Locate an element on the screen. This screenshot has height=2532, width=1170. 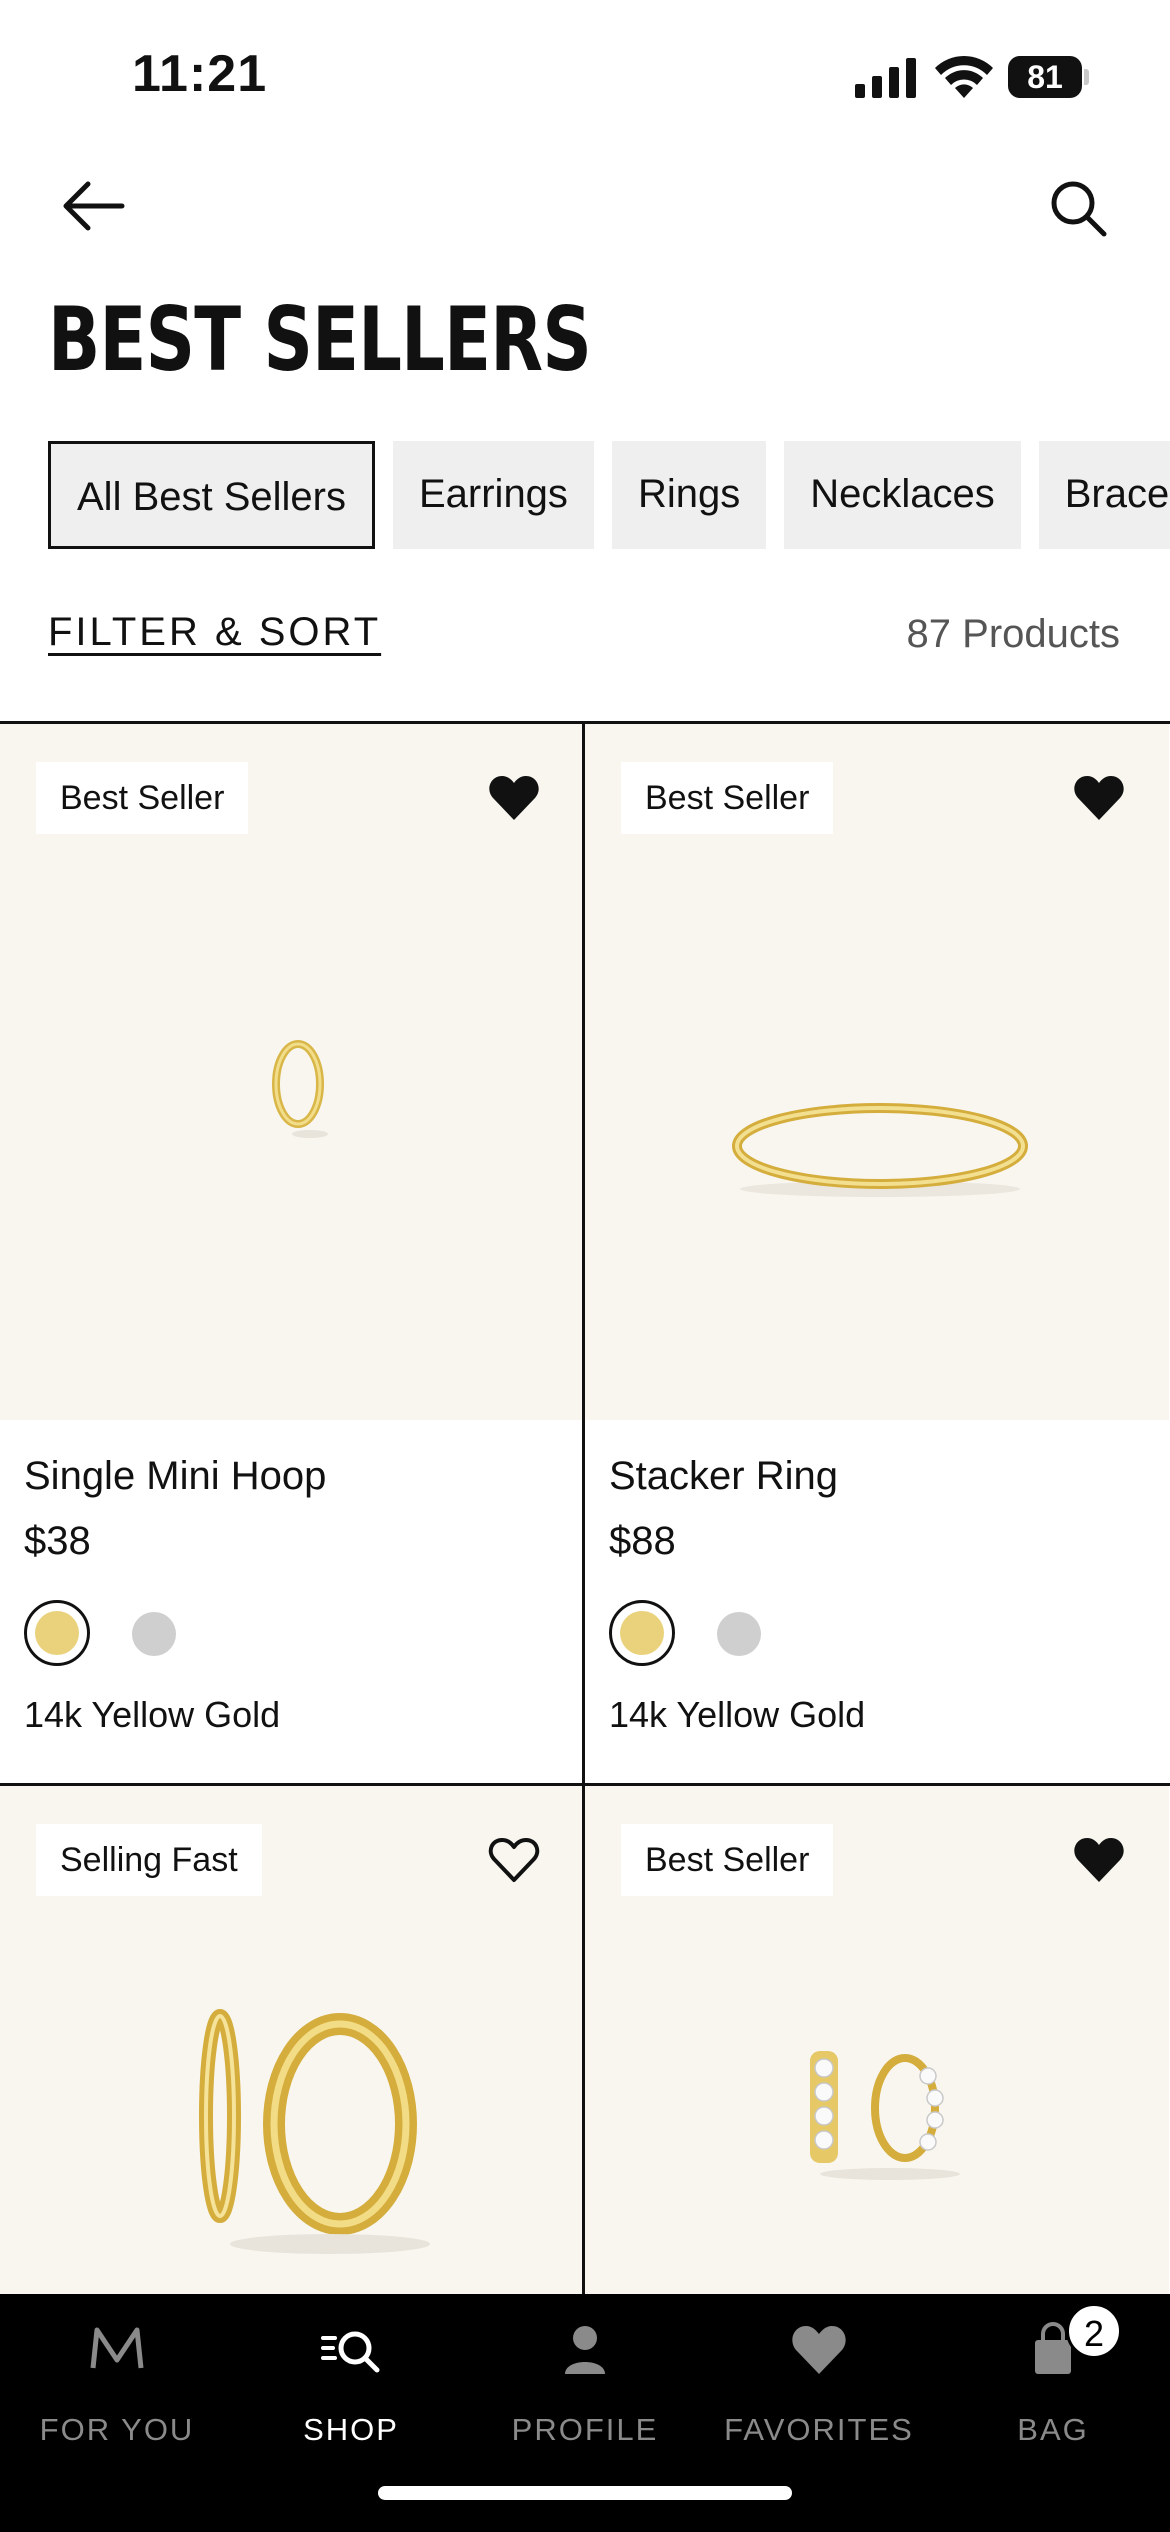
tab-label: FAVORITES is located at coordinates (819, 2429).